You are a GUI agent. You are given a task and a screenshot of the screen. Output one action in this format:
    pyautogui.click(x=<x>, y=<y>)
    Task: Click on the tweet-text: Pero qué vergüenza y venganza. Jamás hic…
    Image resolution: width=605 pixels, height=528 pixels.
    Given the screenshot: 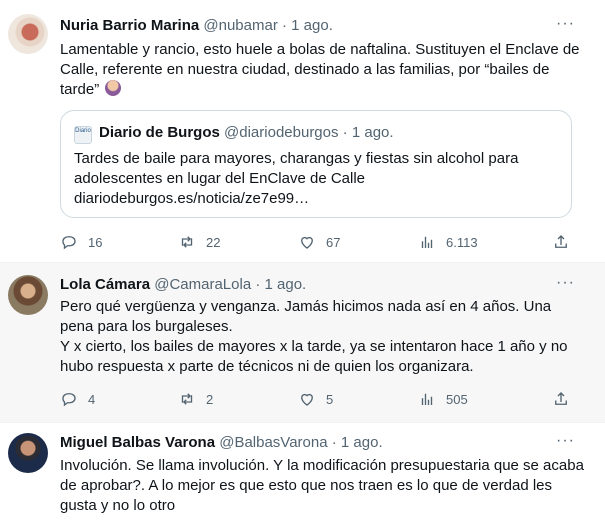 What is the action you would take?
    pyautogui.click(x=314, y=336)
    